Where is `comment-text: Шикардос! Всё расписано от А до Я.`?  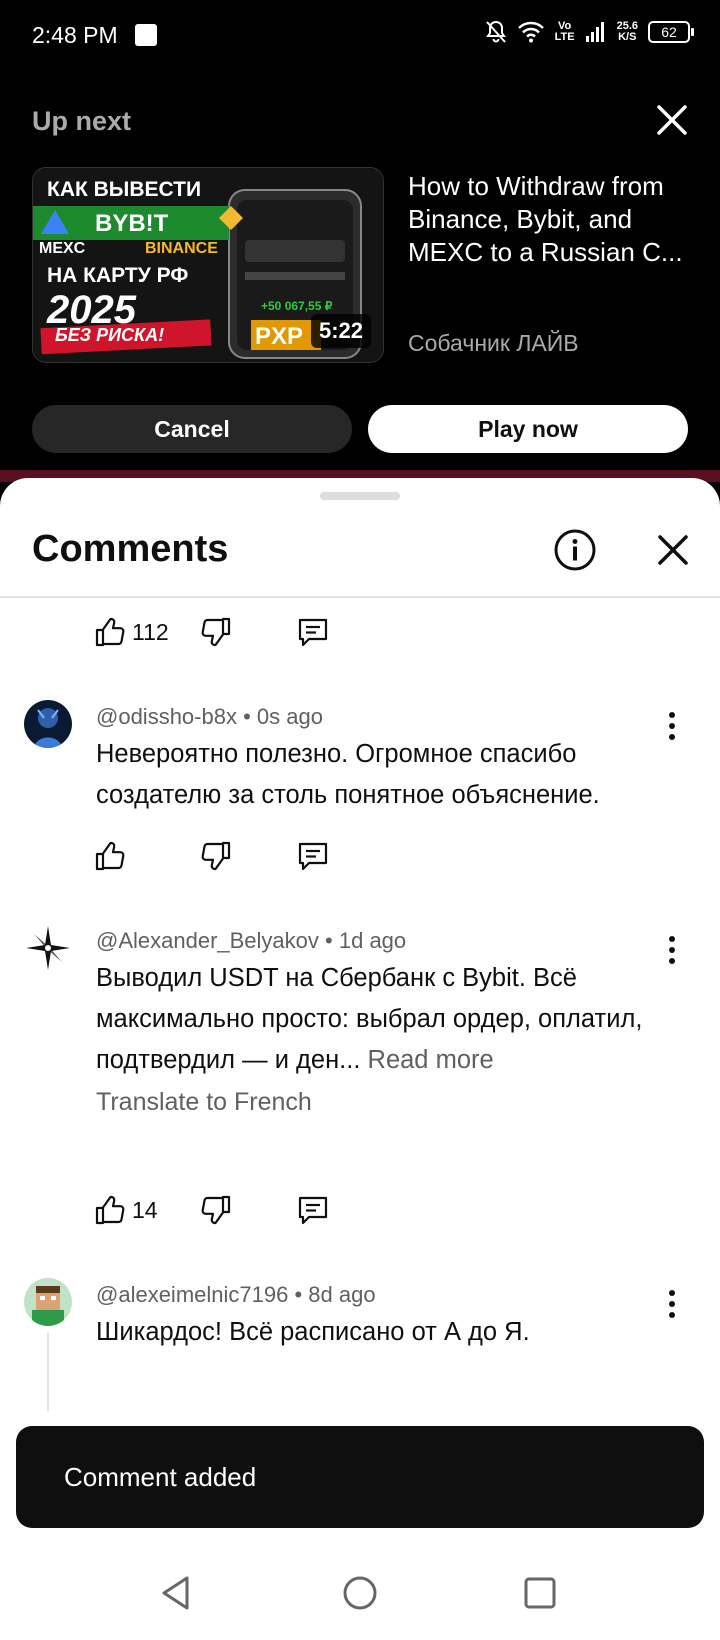 comment-text: Шикардос! Всё расписано от А до Я. is located at coordinates (313, 1332).